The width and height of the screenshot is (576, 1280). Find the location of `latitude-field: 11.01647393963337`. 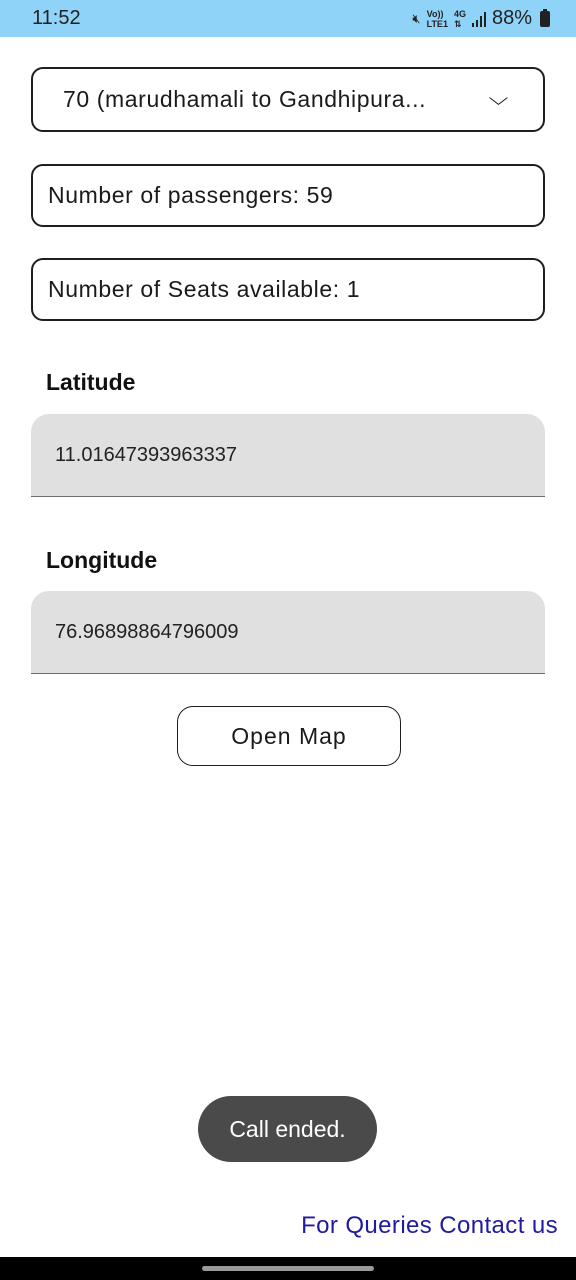

latitude-field: 11.01647393963337 is located at coordinates (288, 455).